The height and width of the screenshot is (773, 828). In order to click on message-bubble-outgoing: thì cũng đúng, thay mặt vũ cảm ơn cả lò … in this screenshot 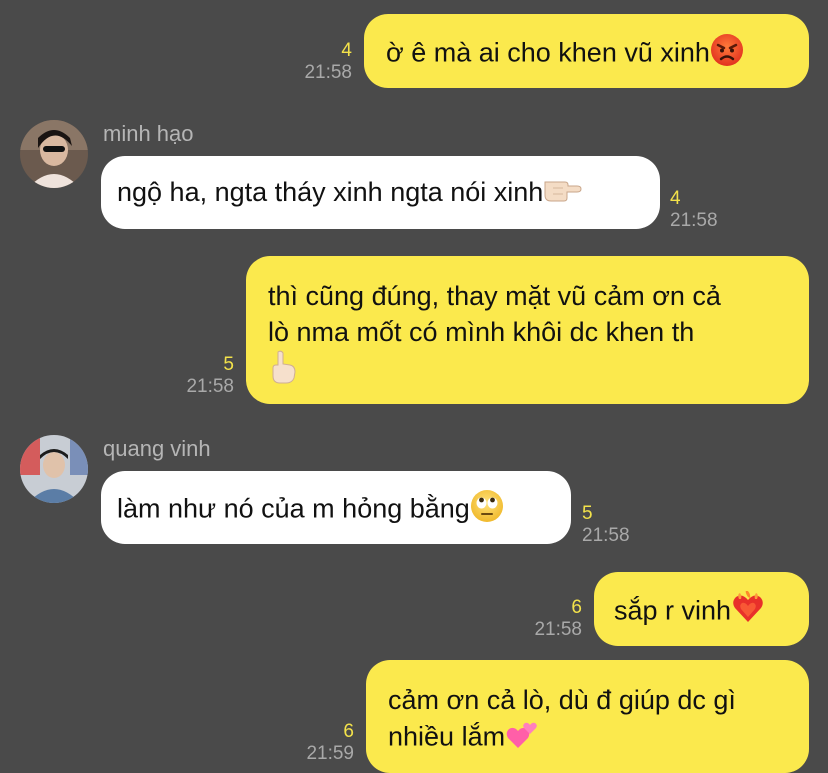, I will do `click(527, 330)`.